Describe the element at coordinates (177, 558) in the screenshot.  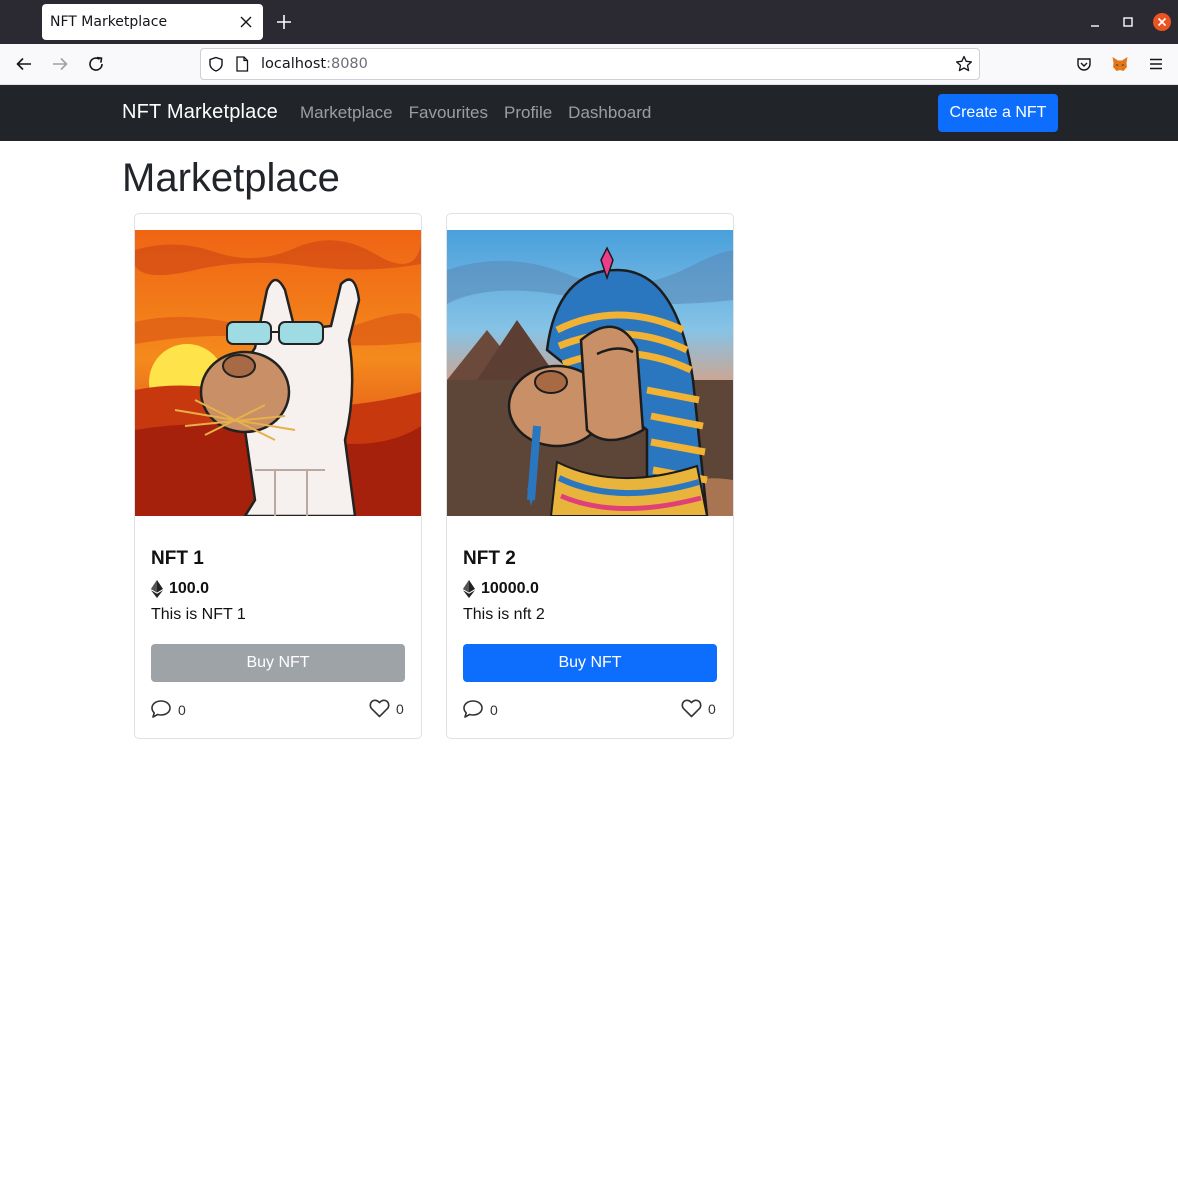
I see `nft-title: NFT 1` at that location.